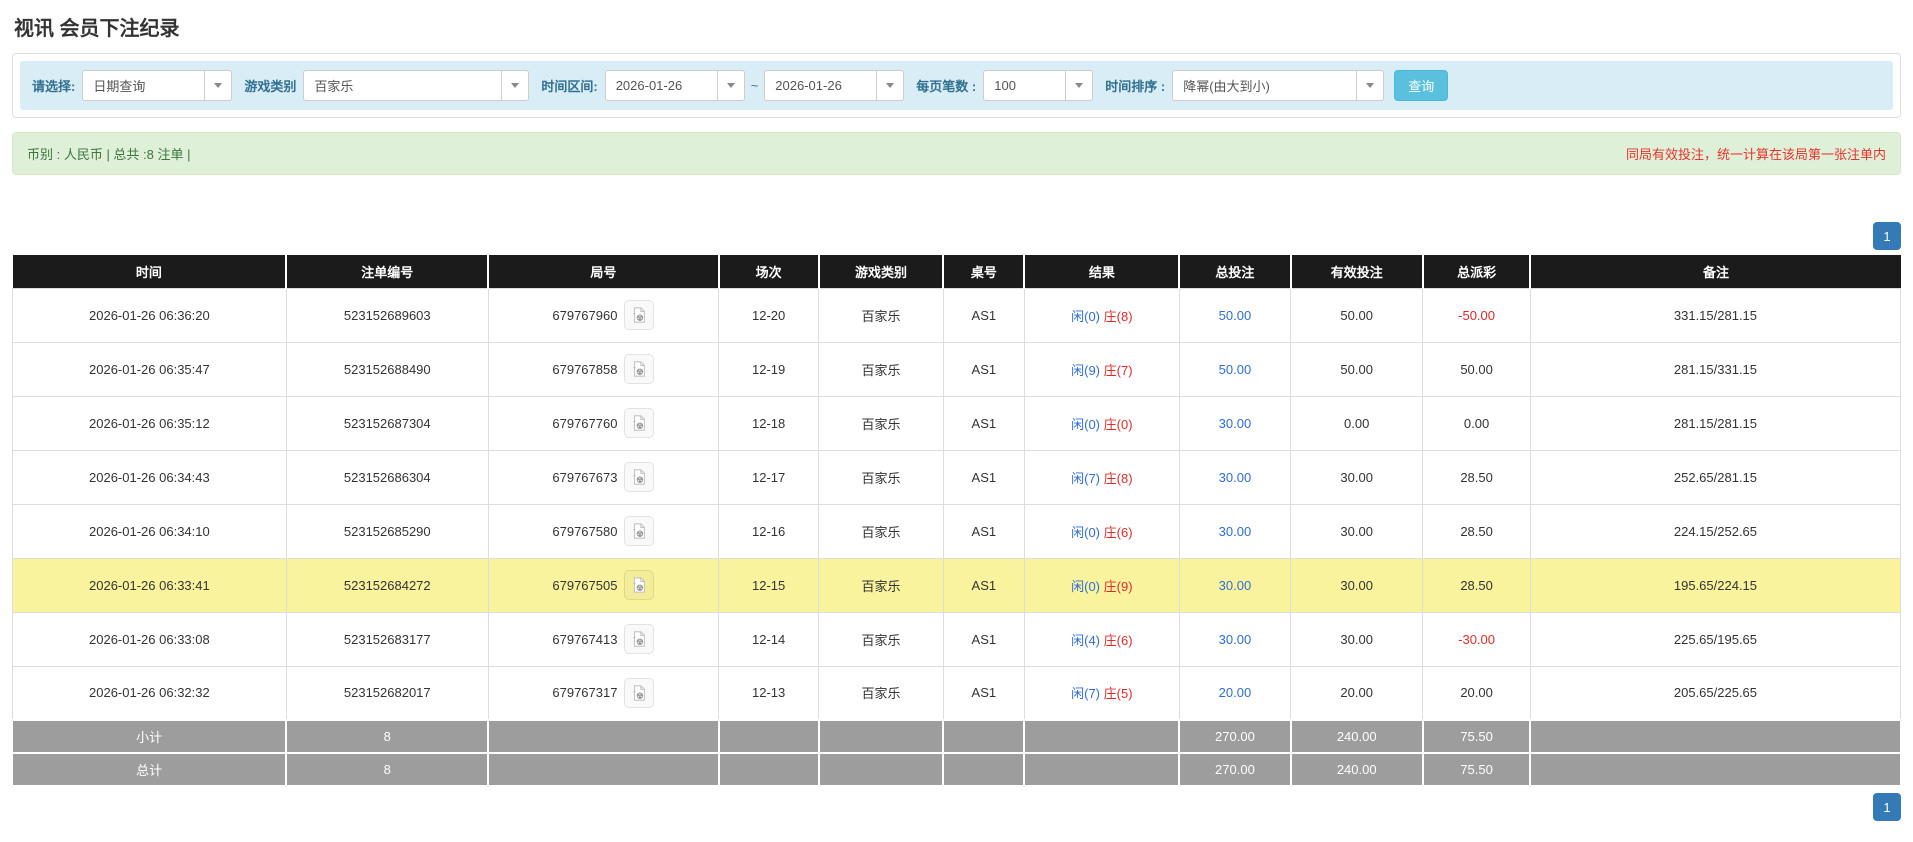 The height and width of the screenshot is (842, 1913). Describe the element at coordinates (1278, 85) in the screenshot. I see `sort-order-select: 降幂(由大到小)` at that location.